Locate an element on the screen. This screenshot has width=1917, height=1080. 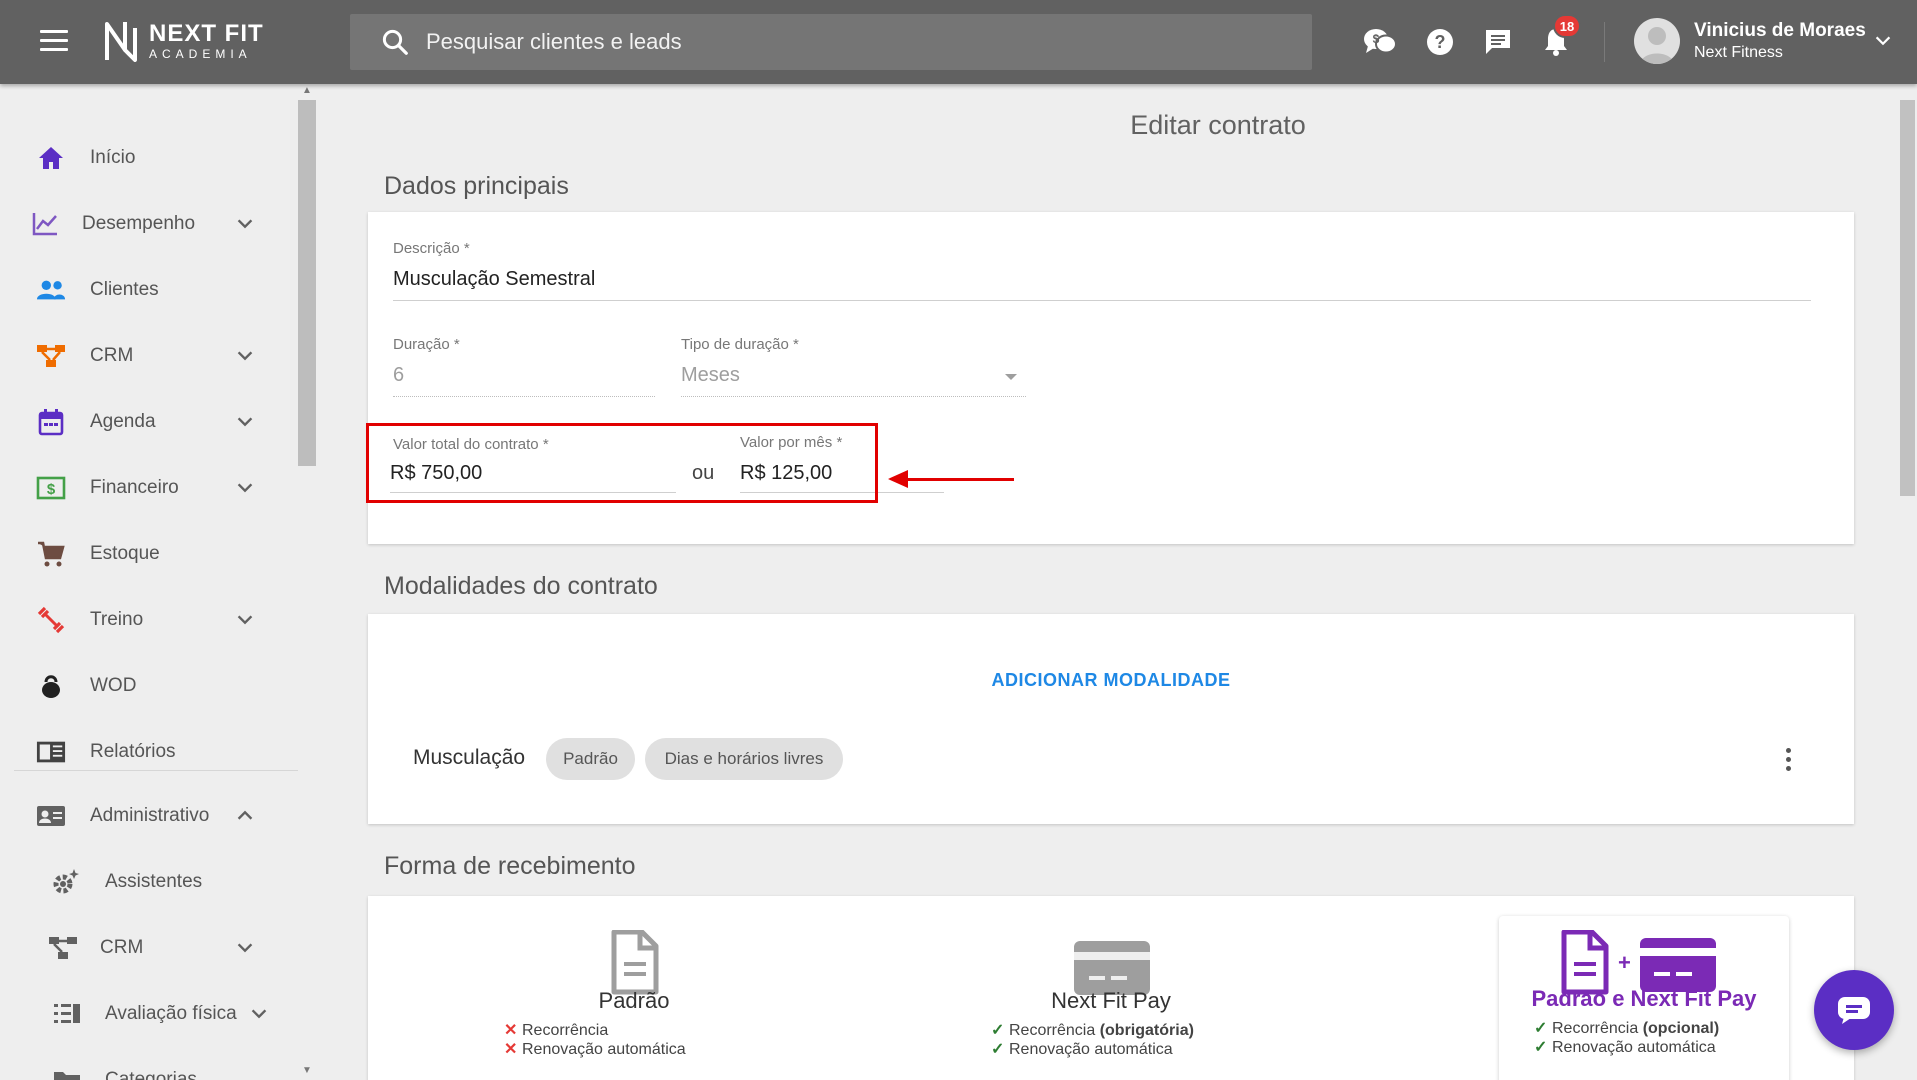
more-vert-icon is located at coordinates (1788, 761).